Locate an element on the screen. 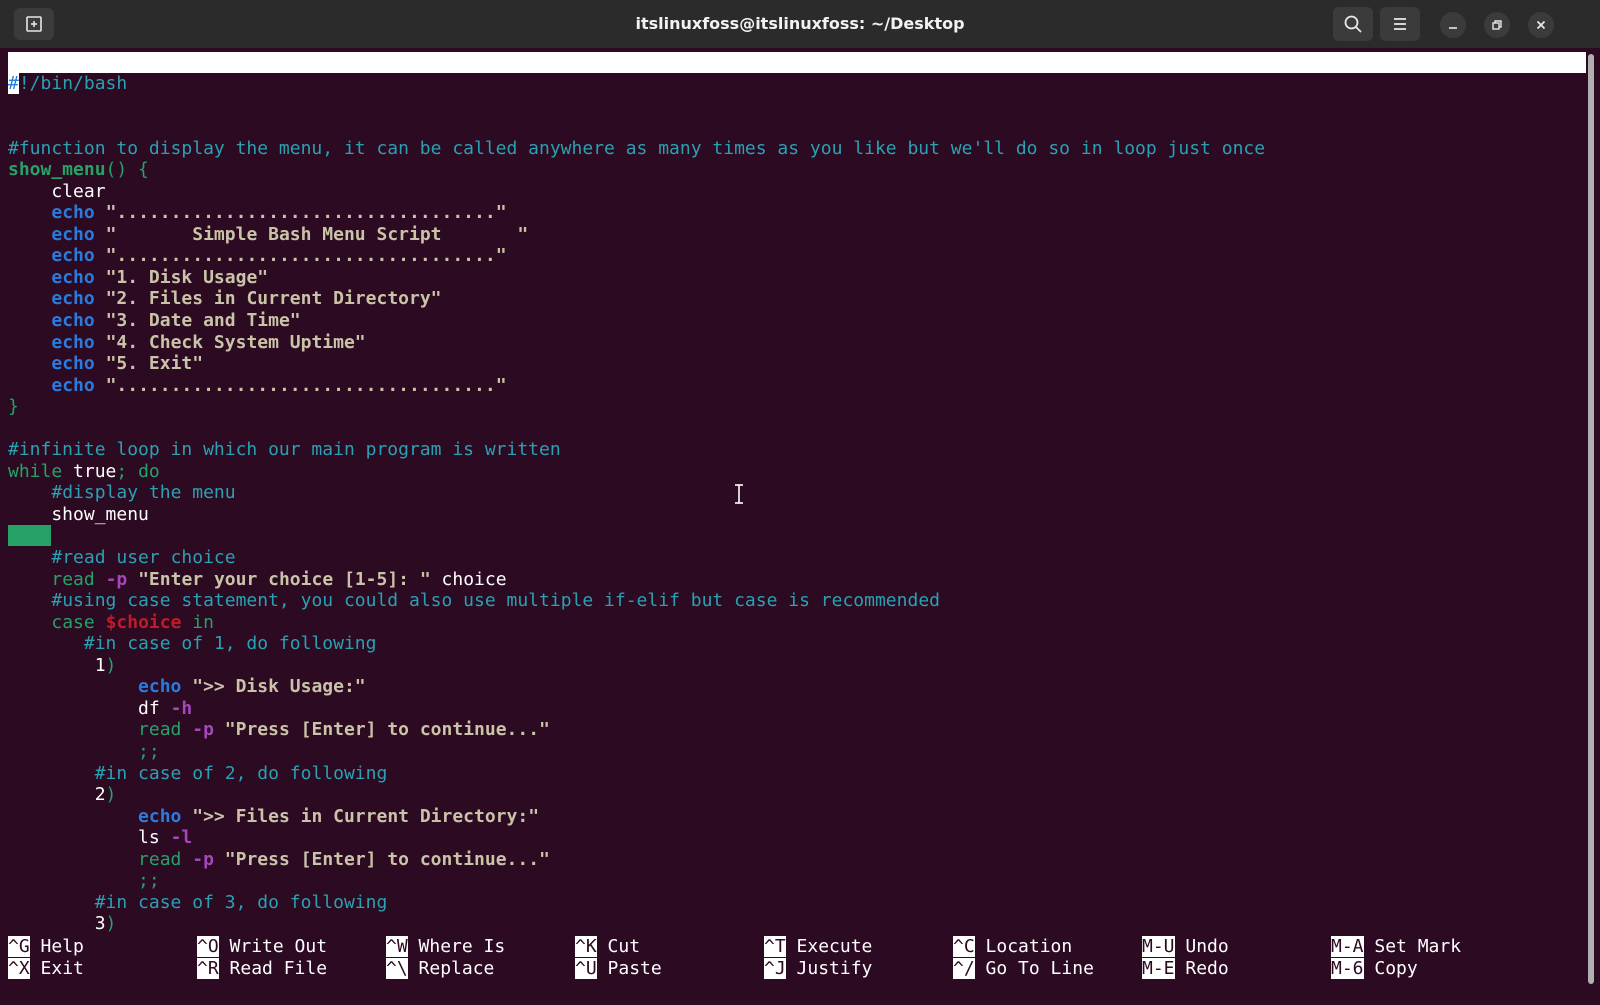 This screenshot has height=1005, width=1600. code-line: df -h is located at coordinates (798, 709).